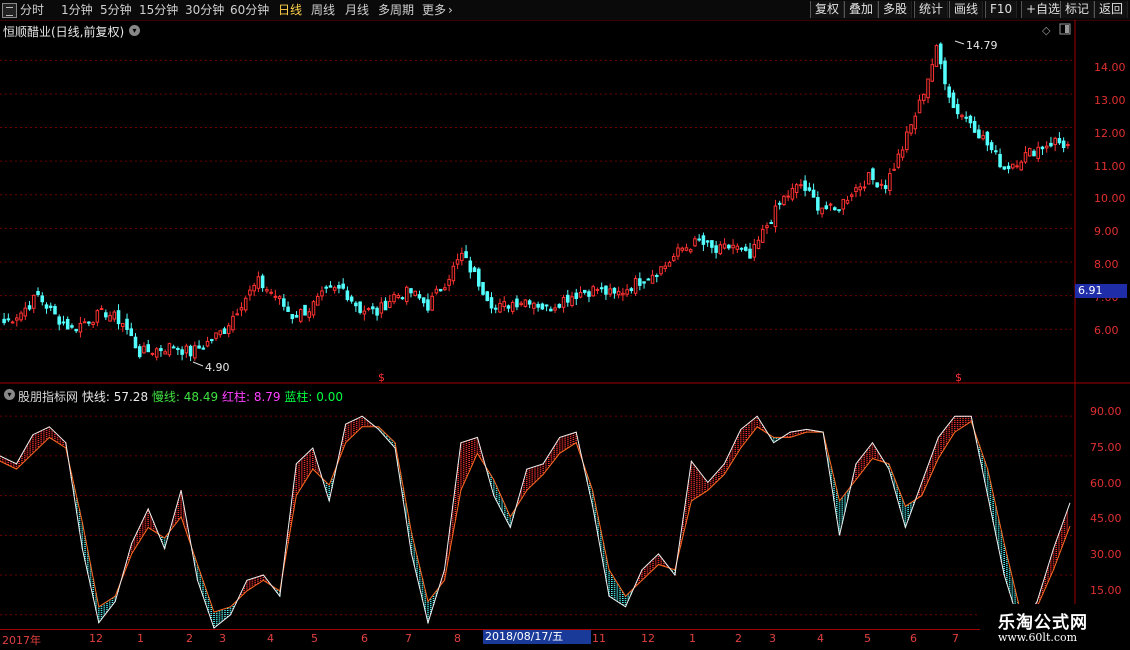  What do you see at coordinates (1001, 9) in the screenshot?
I see `f10-button: F10` at bounding box center [1001, 9].